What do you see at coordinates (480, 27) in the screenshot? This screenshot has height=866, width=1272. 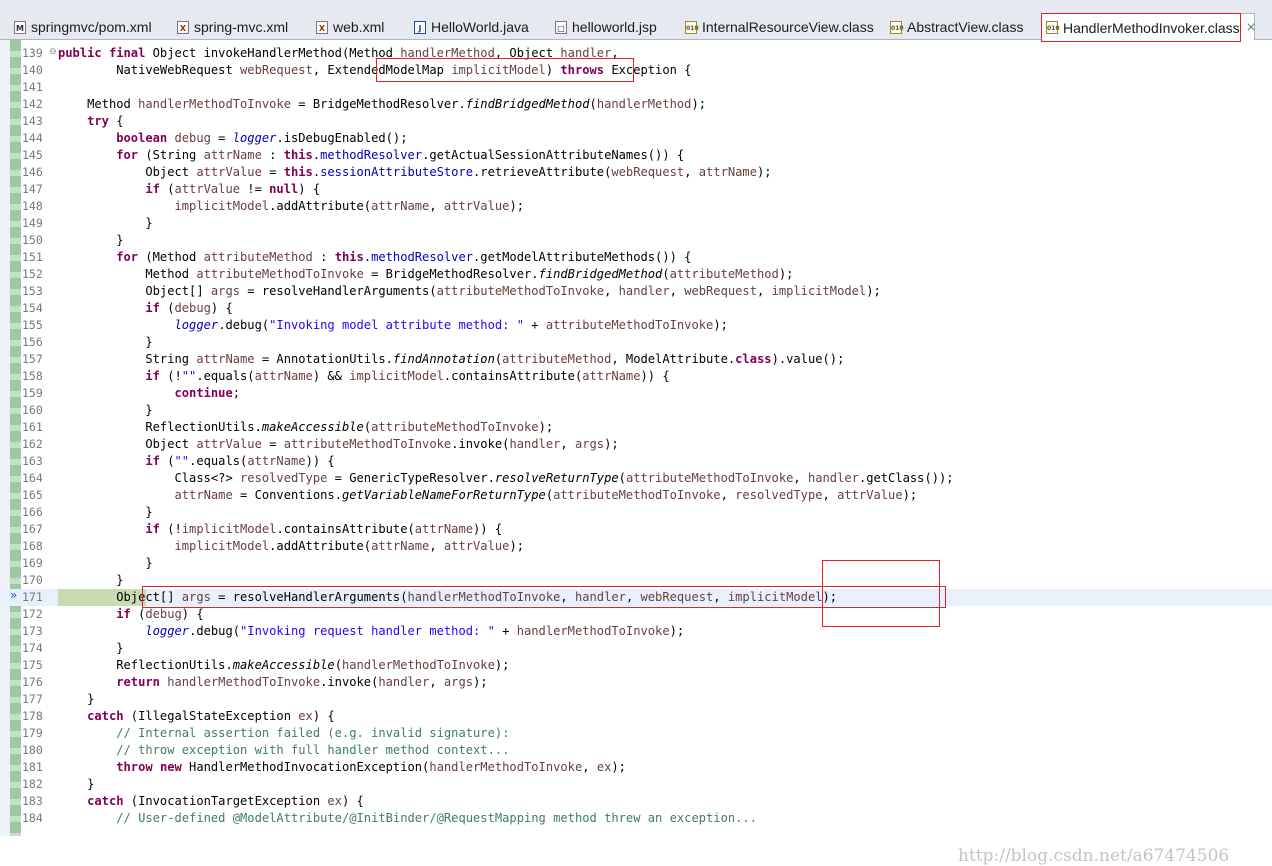 I see `tab-label: HelloWorld.java` at bounding box center [480, 27].